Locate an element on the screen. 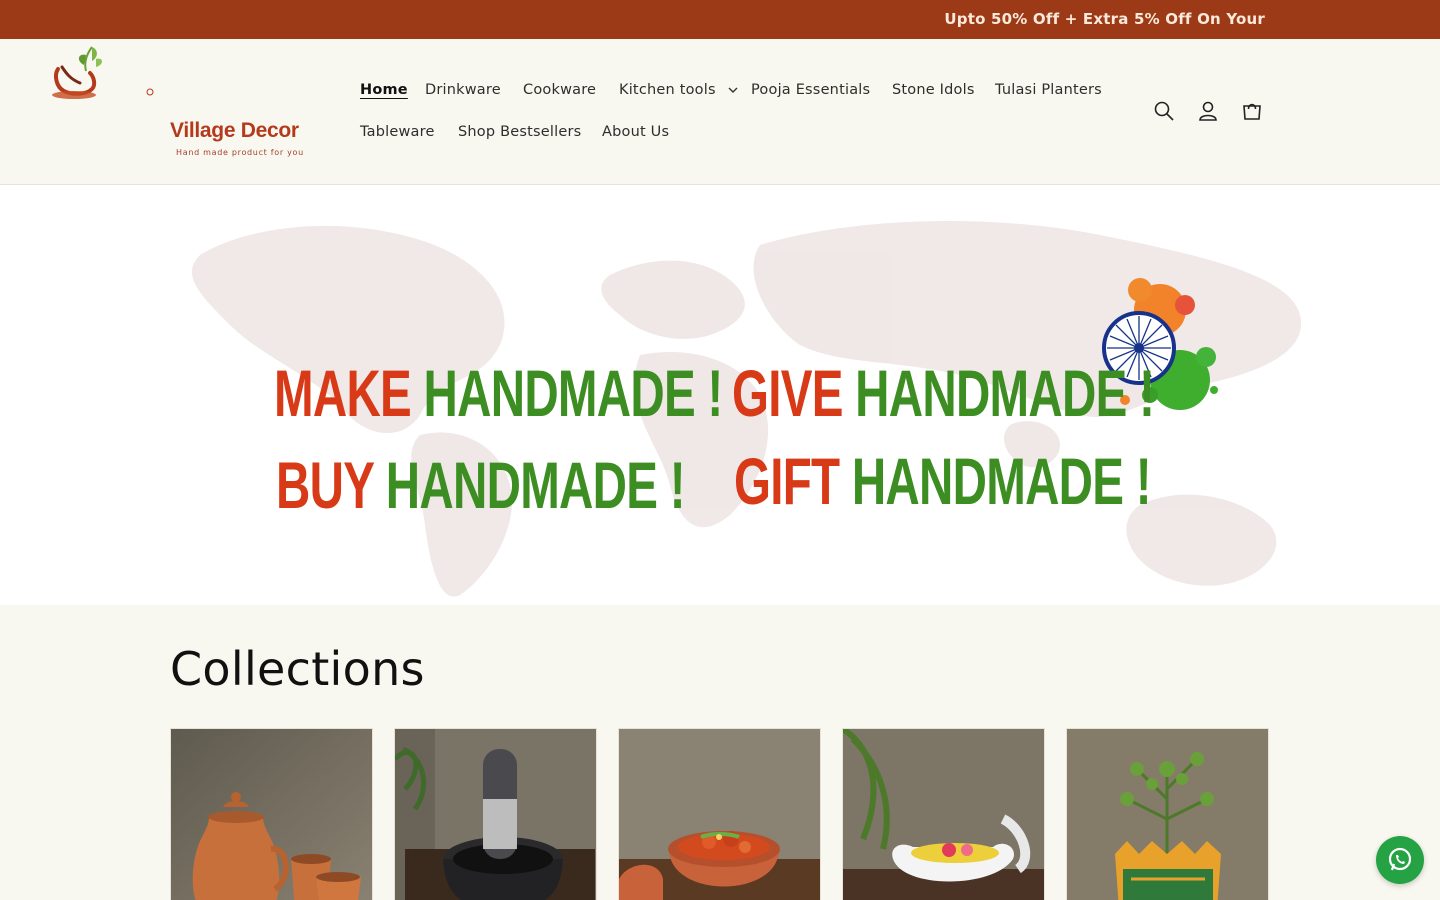  clay-jug-and-cups-image is located at coordinates (271, 814).